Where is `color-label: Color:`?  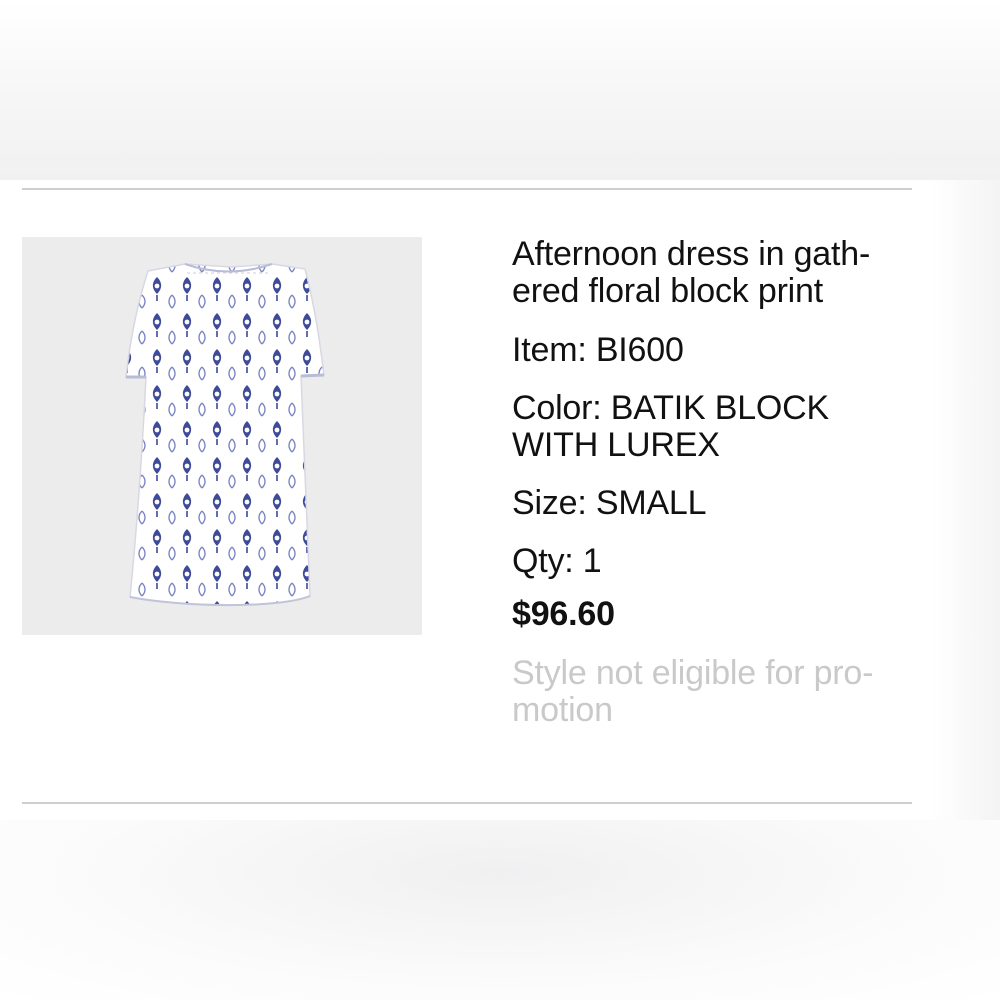 color-label: Color: is located at coordinates (557, 408).